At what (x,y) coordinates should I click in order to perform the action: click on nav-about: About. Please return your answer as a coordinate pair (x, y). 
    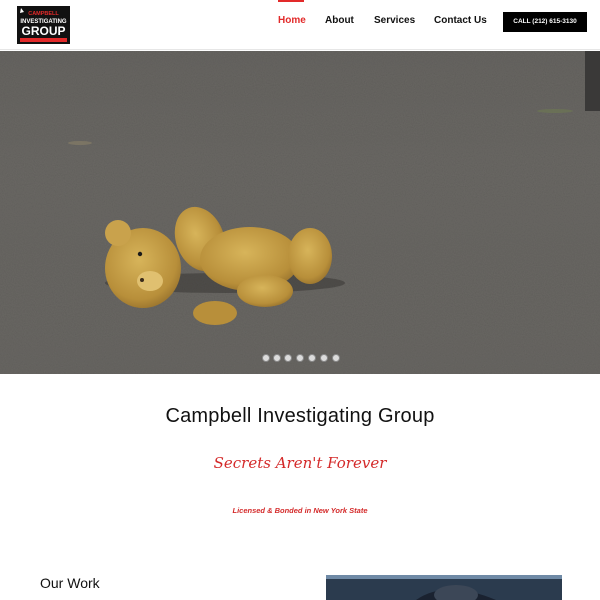
    Looking at the image, I should click on (339, 20).